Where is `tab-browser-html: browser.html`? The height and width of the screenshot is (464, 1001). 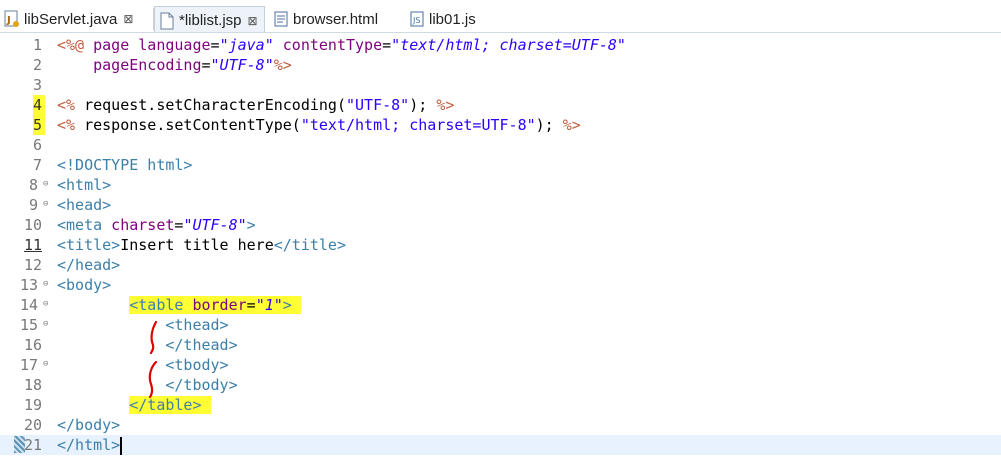
tab-browser-html: browser.html is located at coordinates (325, 19).